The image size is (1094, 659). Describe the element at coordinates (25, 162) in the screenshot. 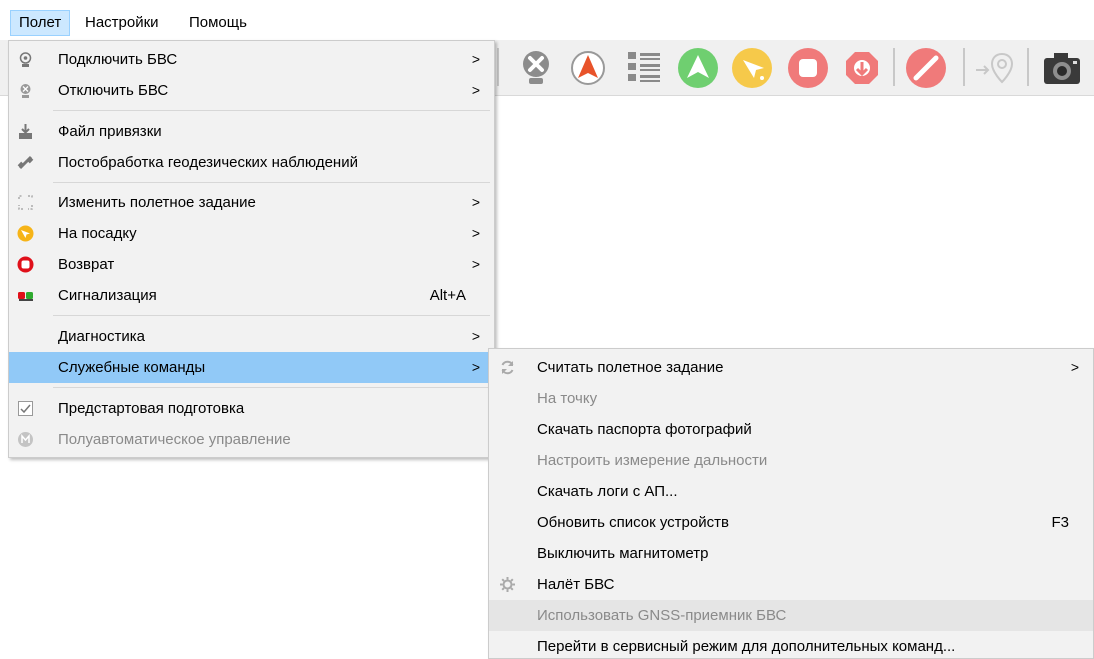

I see `satellite-icon` at that location.